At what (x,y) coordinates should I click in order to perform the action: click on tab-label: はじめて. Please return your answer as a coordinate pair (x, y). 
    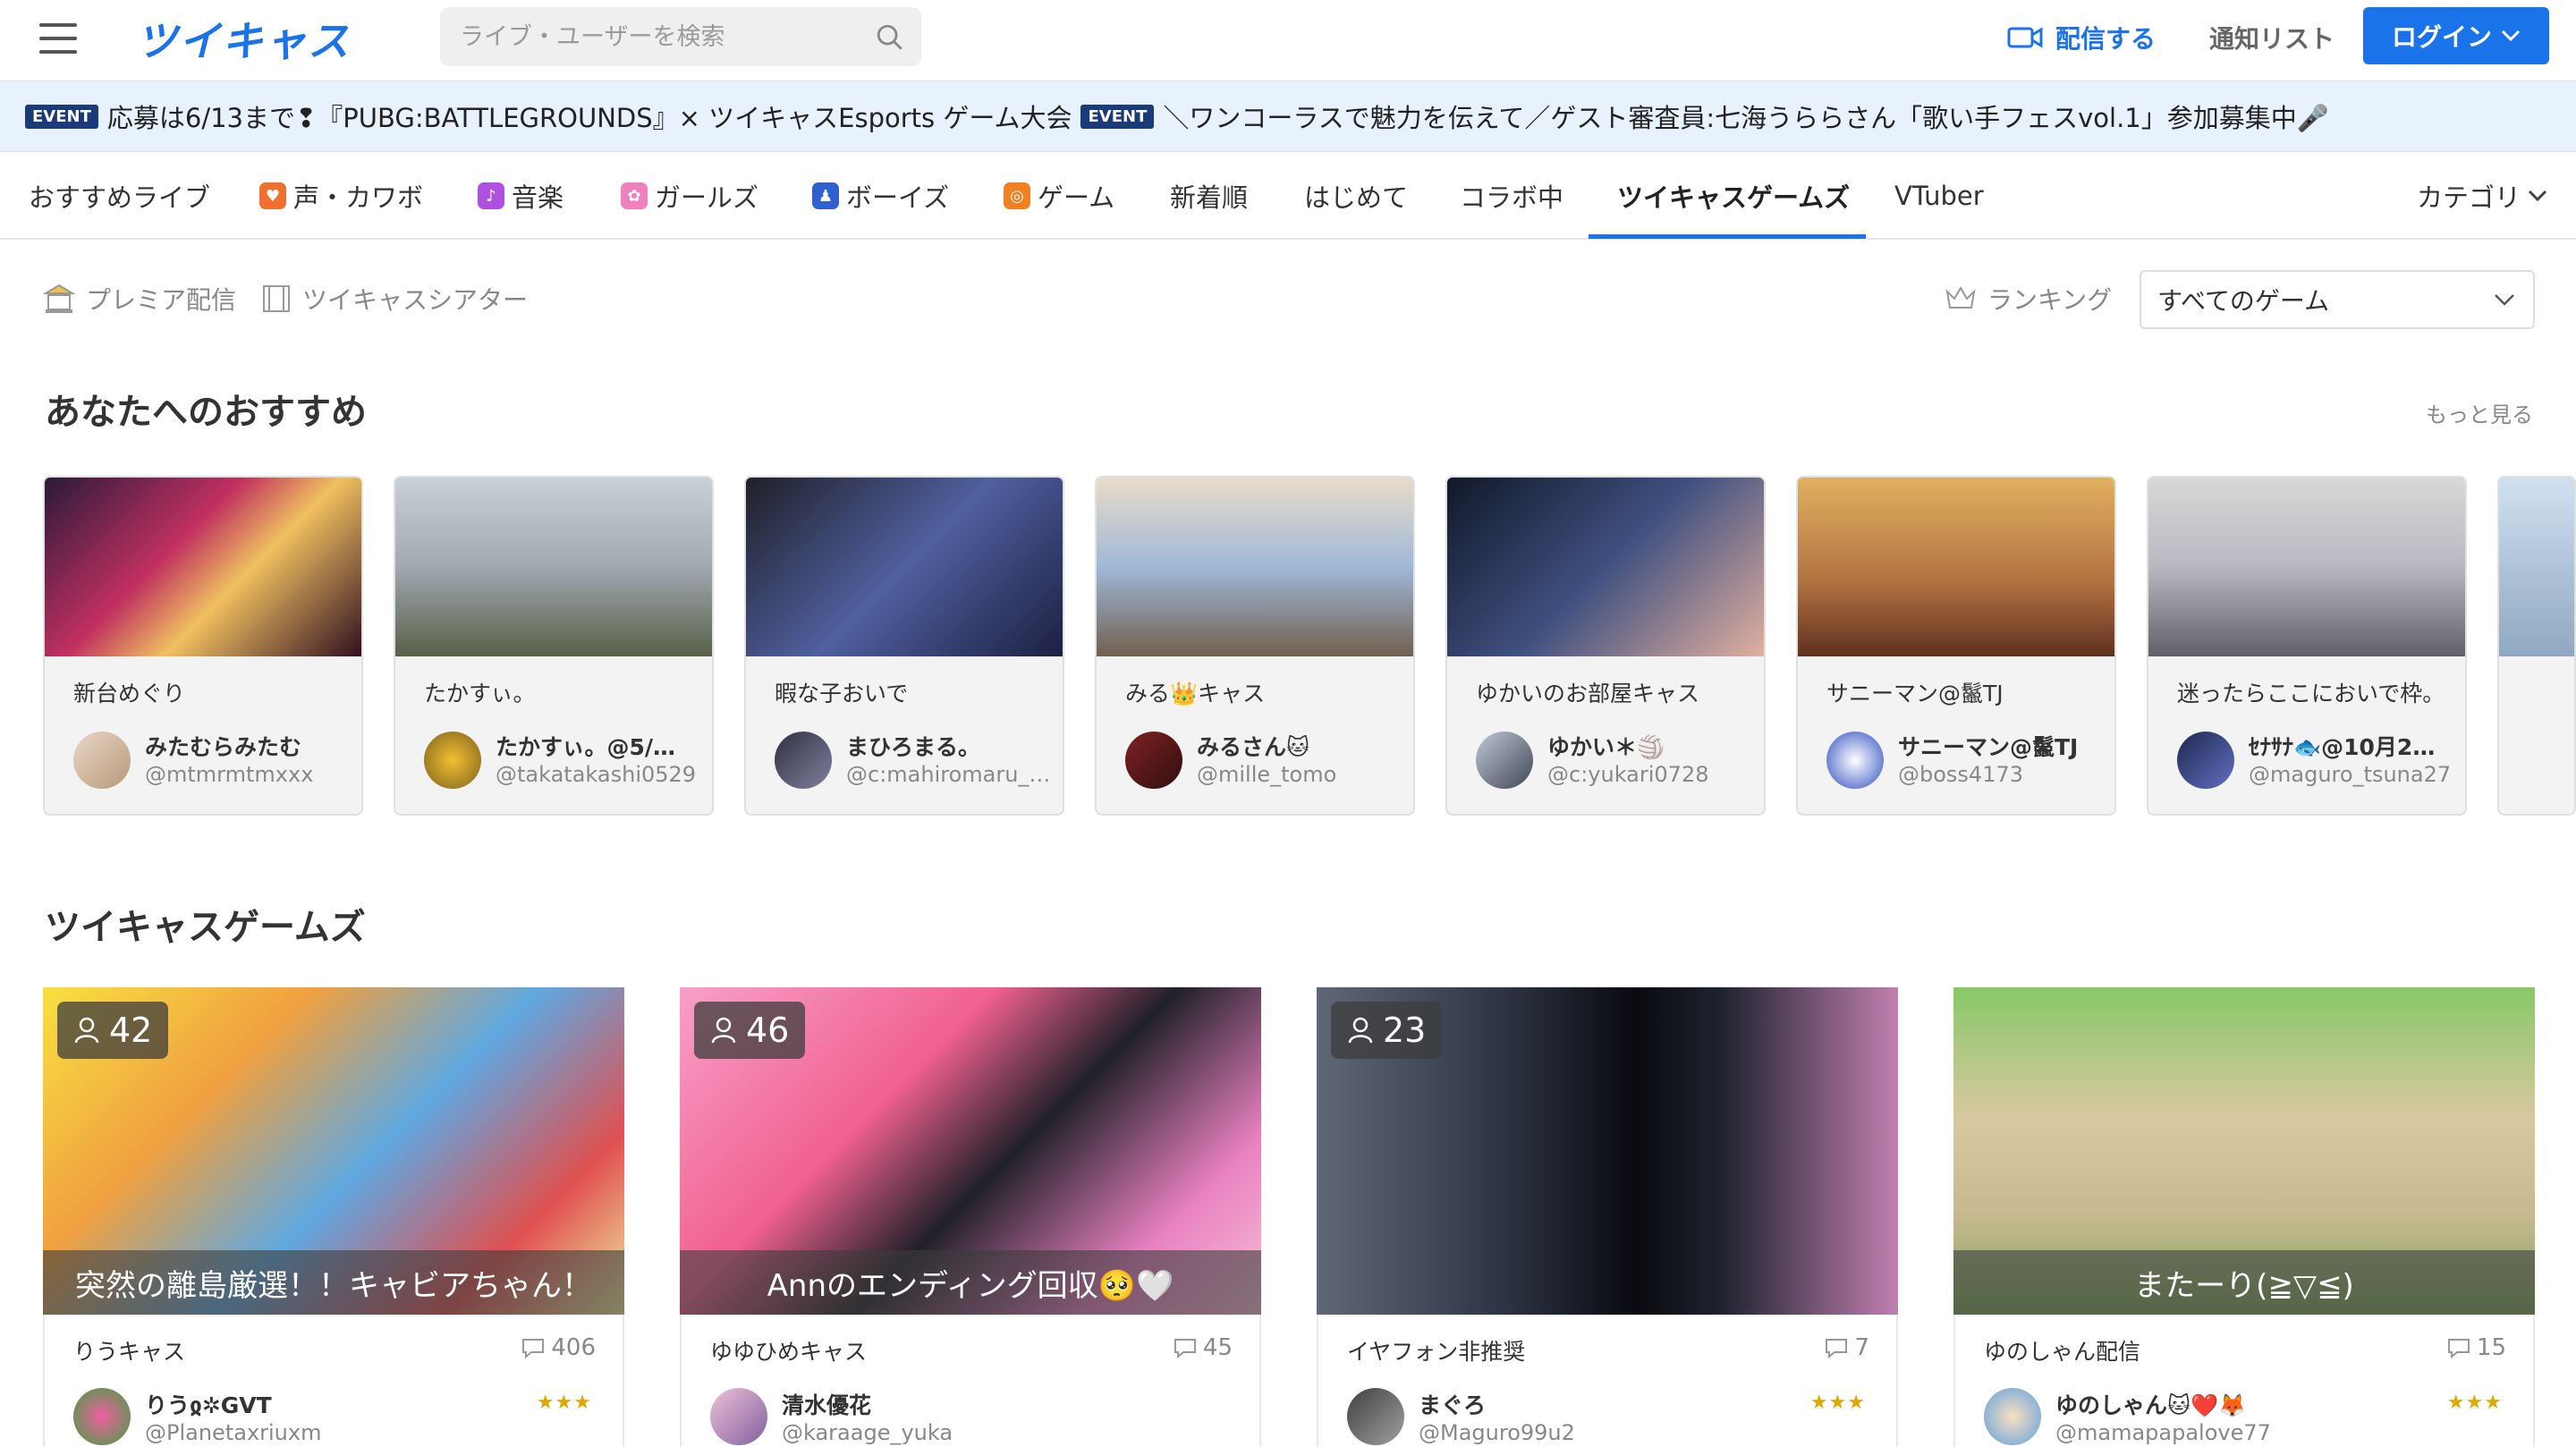
    Looking at the image, I should click on (1356, 197).